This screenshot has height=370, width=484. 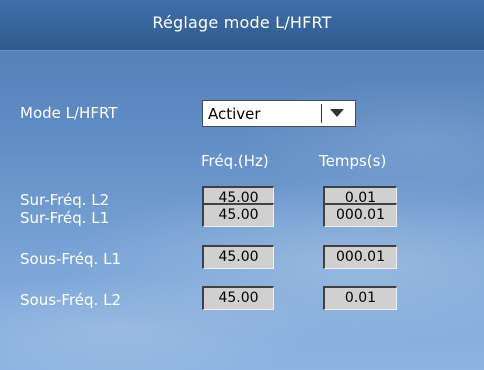 I want to click on page-title: Réglage mode L/HFRT, so click(x=242, y=22).